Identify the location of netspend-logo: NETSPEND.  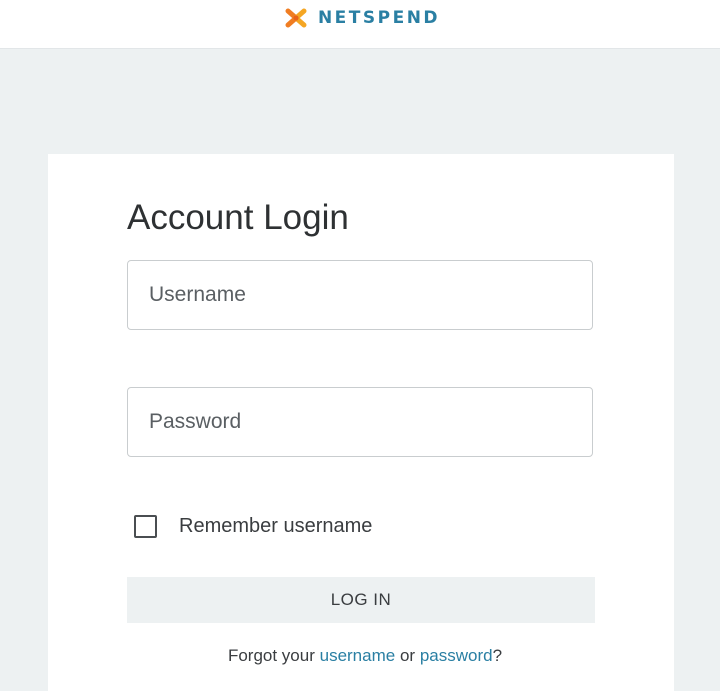
(361, 18).